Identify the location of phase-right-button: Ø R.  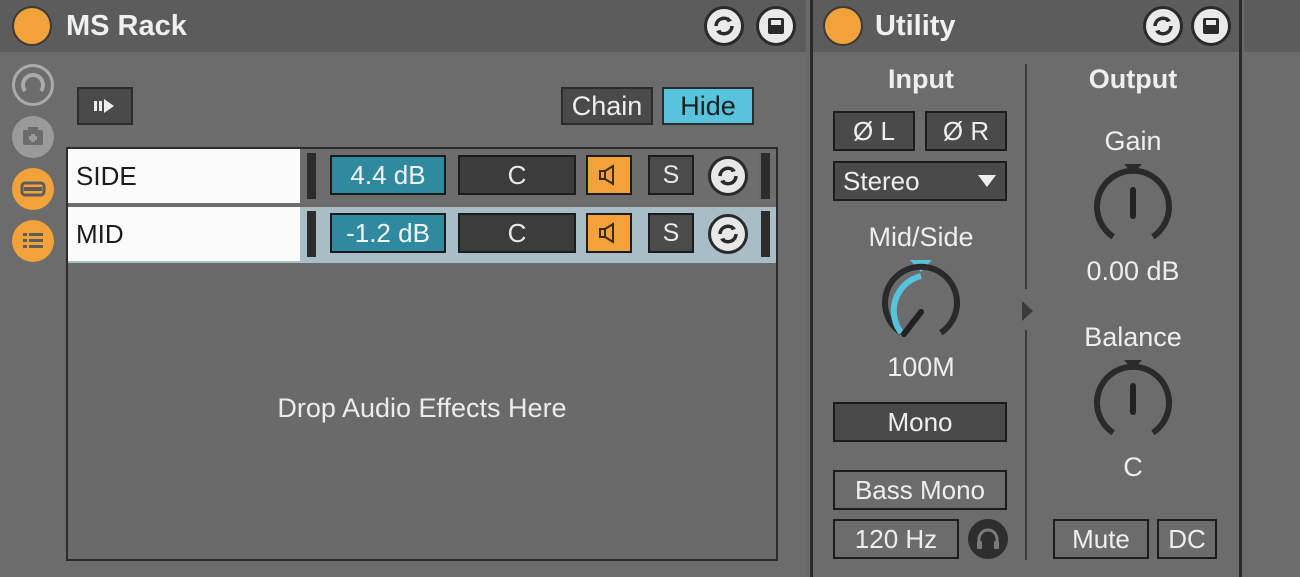
(966, 131).